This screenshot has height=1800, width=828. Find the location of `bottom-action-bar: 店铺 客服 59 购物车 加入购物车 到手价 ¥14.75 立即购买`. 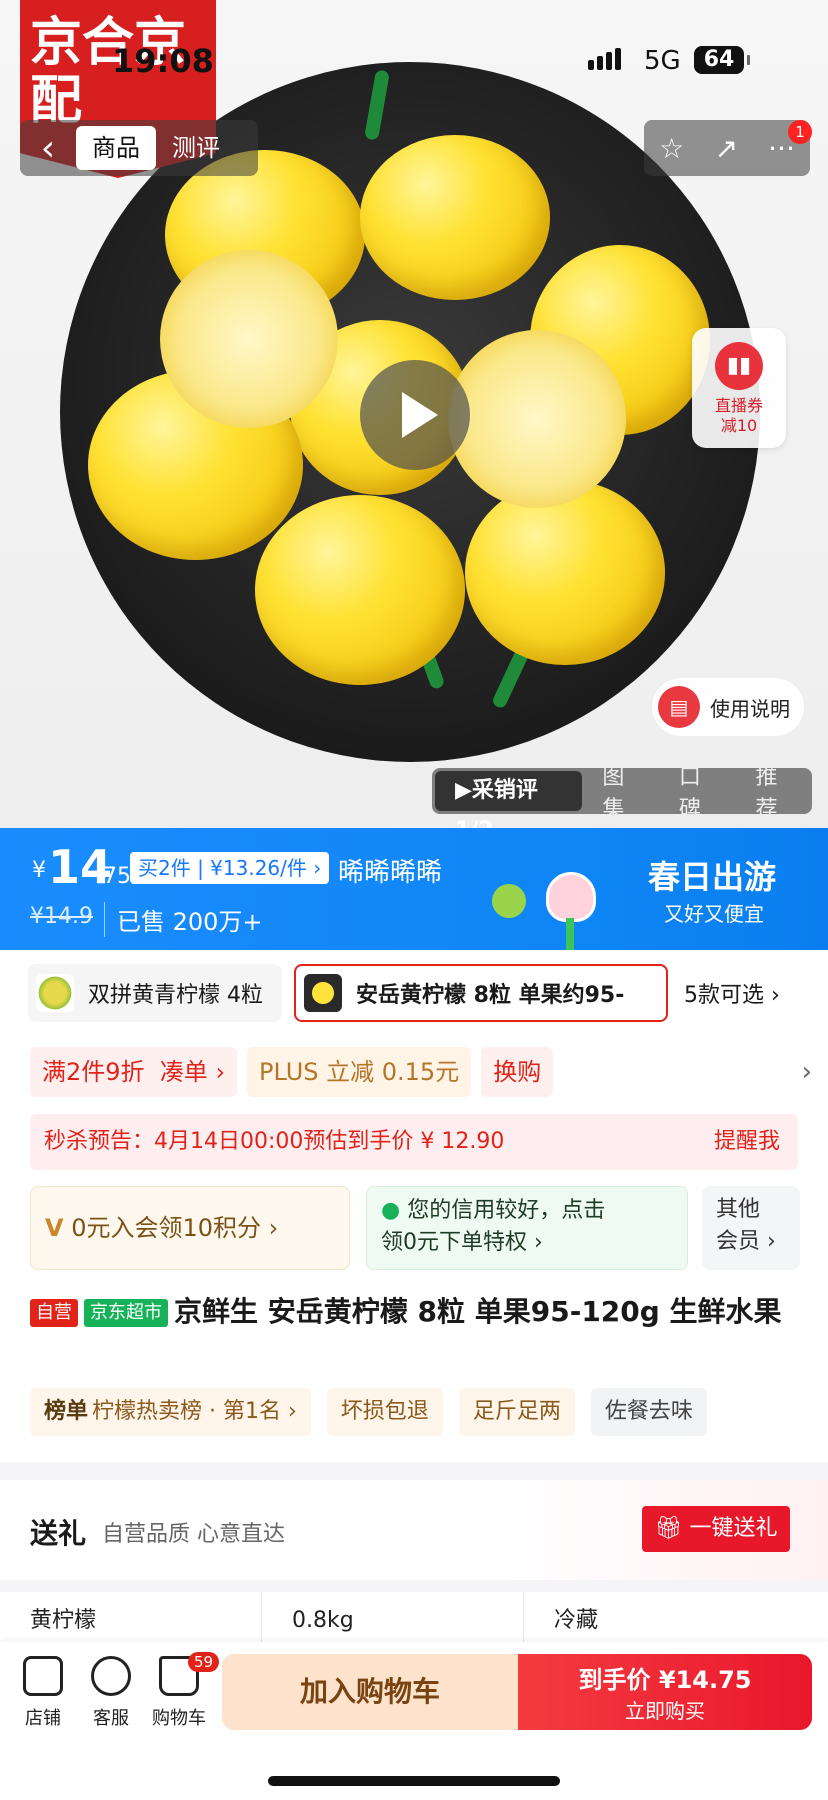

bottom-action-bar: 店铺 客服 59 购物车 加入购物车 到手价 ¥14.75 立即购买 is located at coordinates (414, 1721).